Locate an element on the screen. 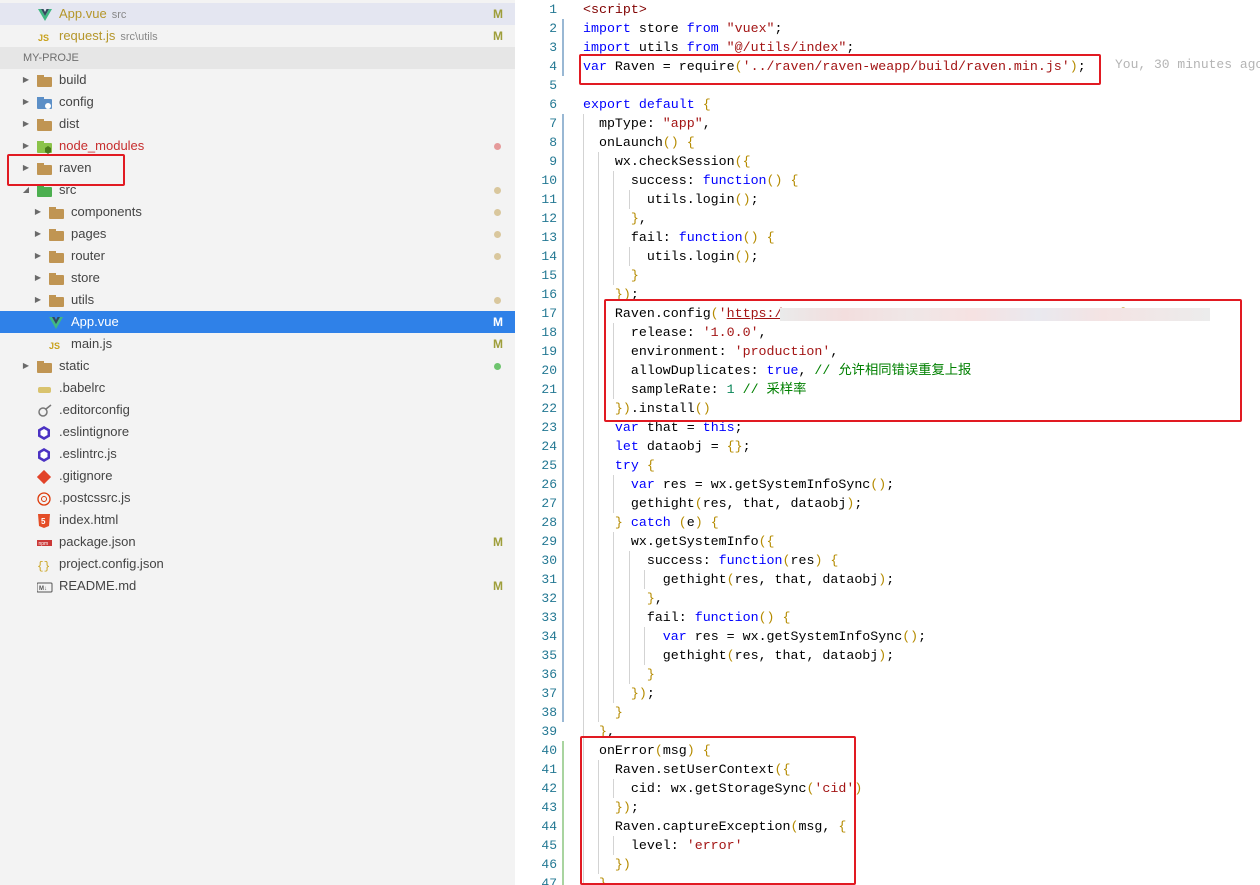  tree-item-package-json: npm package.json M is located at coordinates (257, 542).